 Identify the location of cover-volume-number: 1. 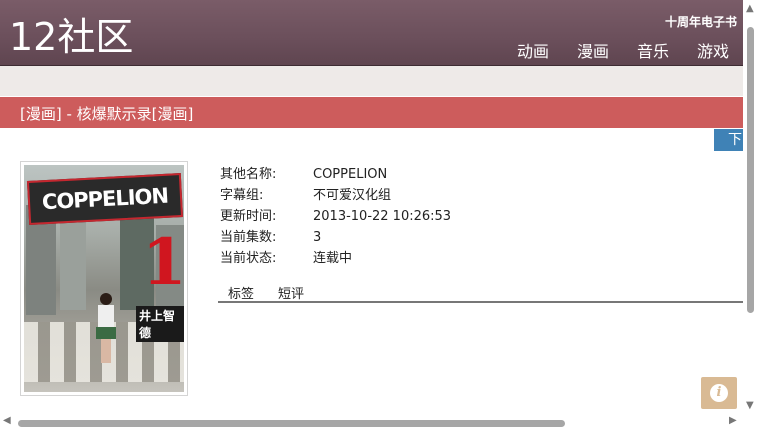
(163, 262).